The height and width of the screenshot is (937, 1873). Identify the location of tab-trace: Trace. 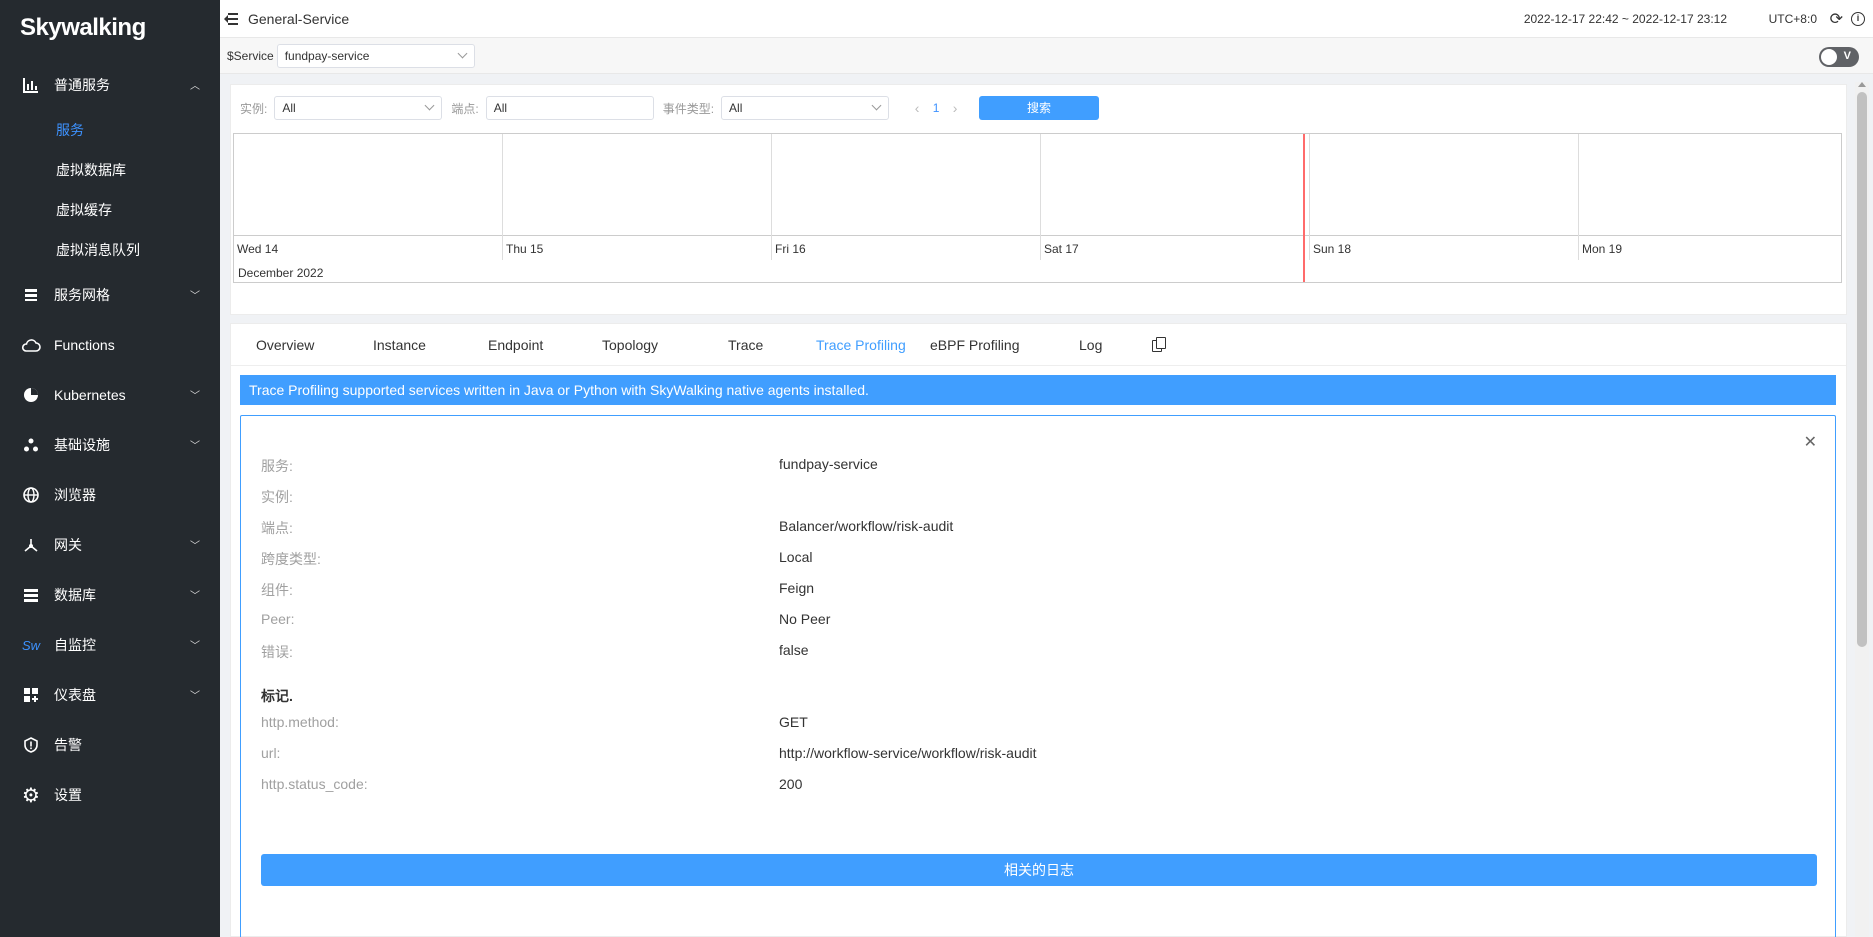
(745, 345).